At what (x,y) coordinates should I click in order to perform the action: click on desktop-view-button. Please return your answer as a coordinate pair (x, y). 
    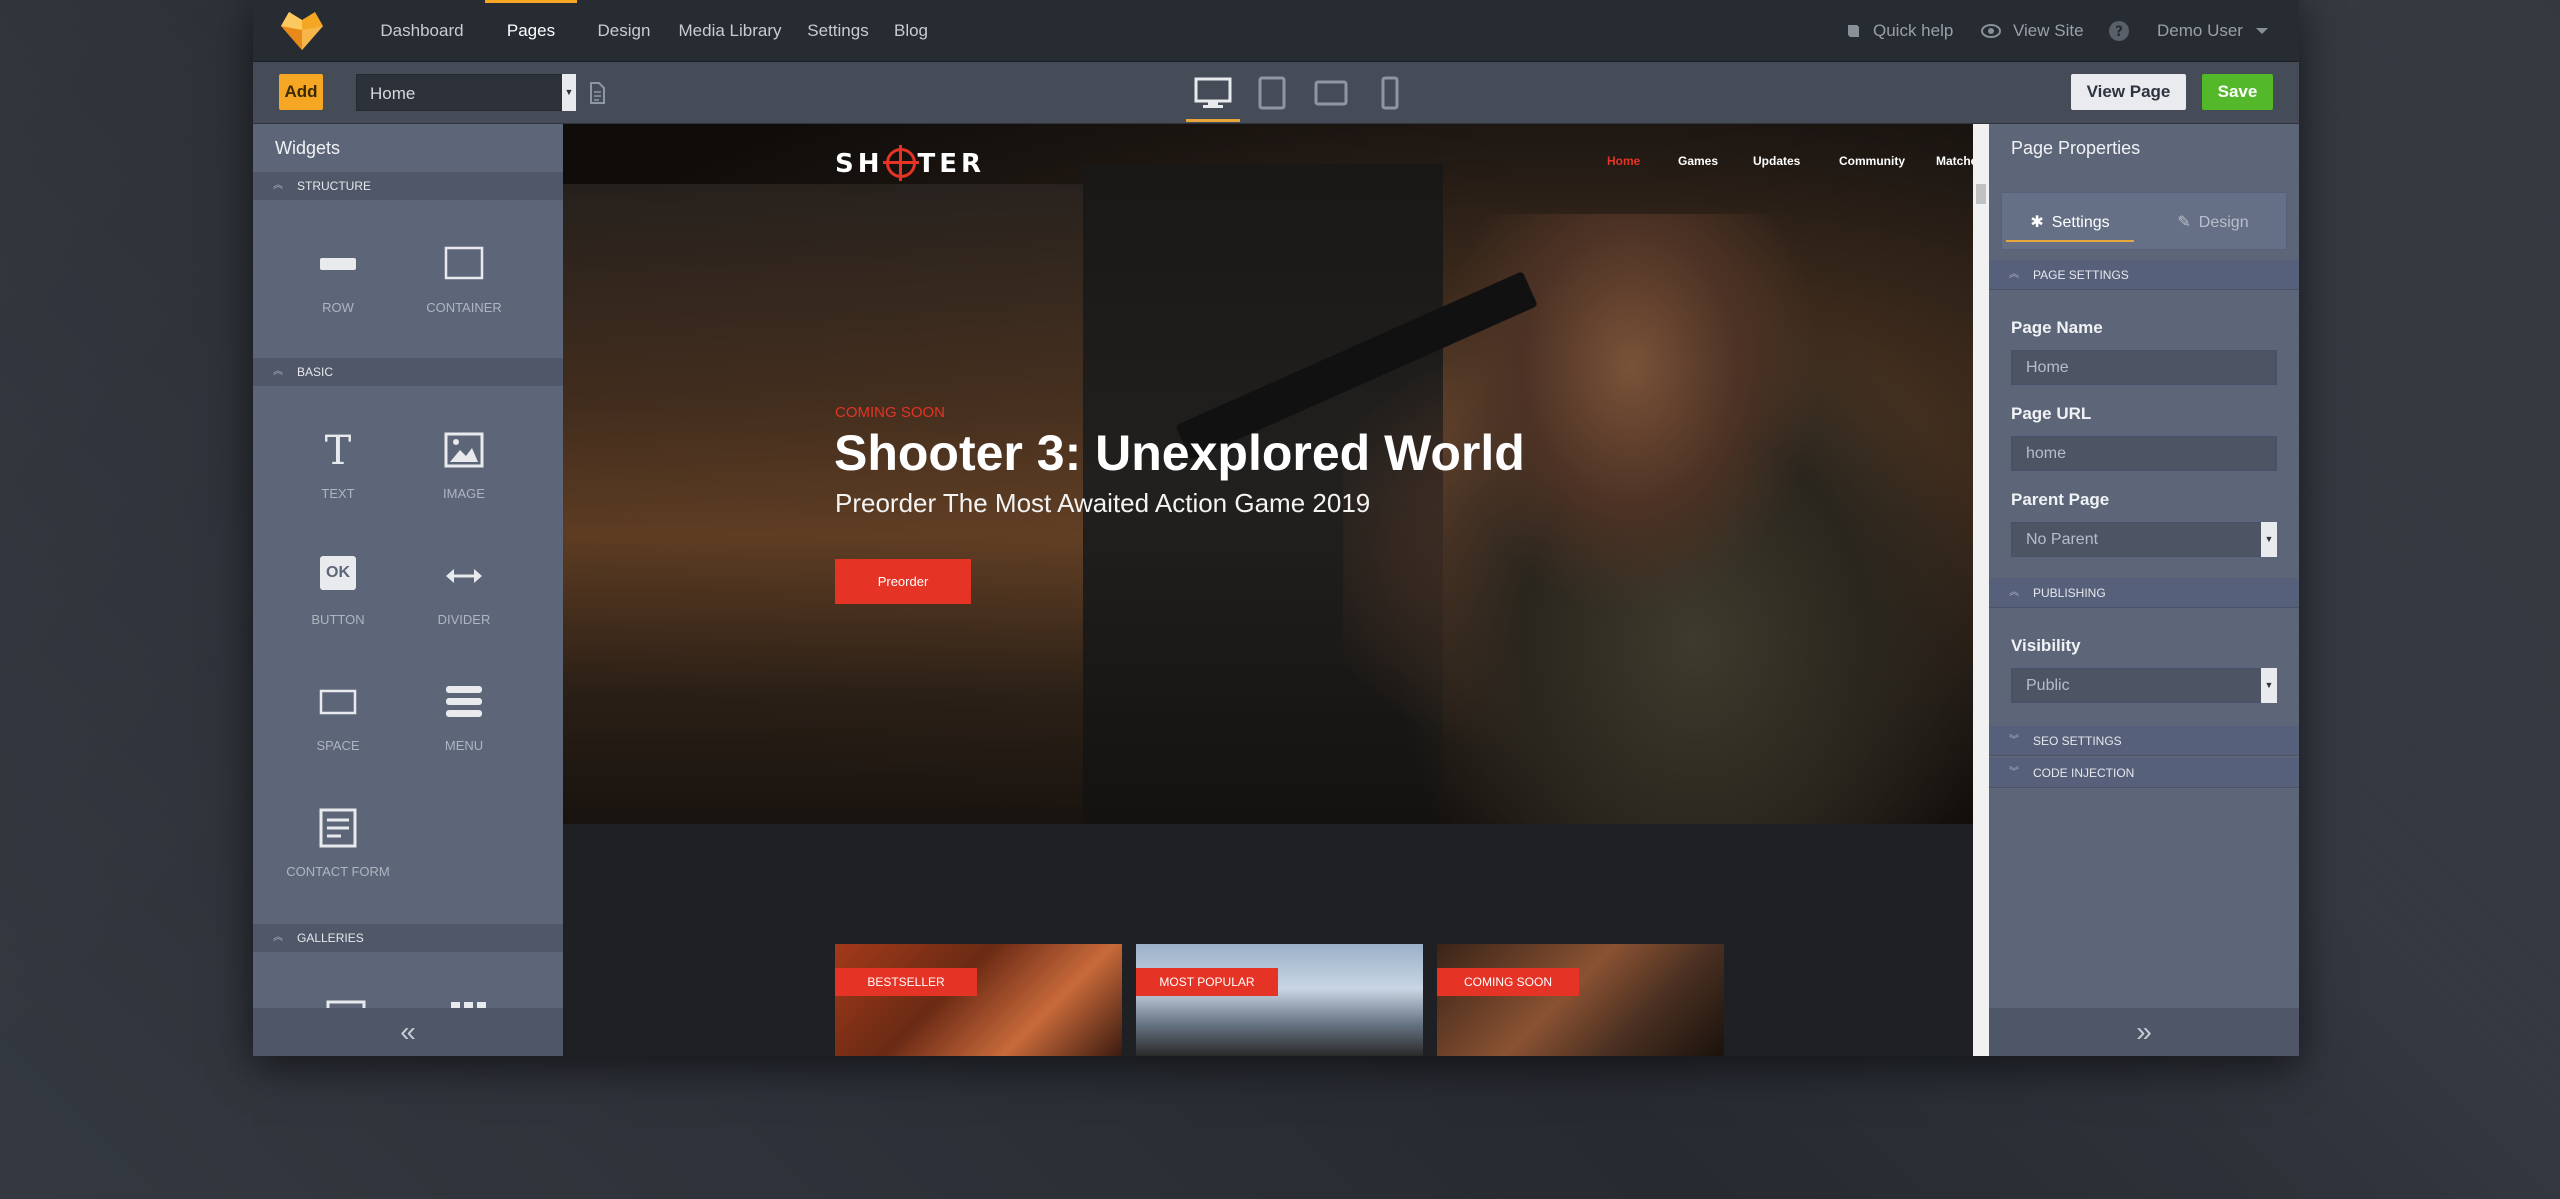
    Looking at the image, I should click on (1213, 95).